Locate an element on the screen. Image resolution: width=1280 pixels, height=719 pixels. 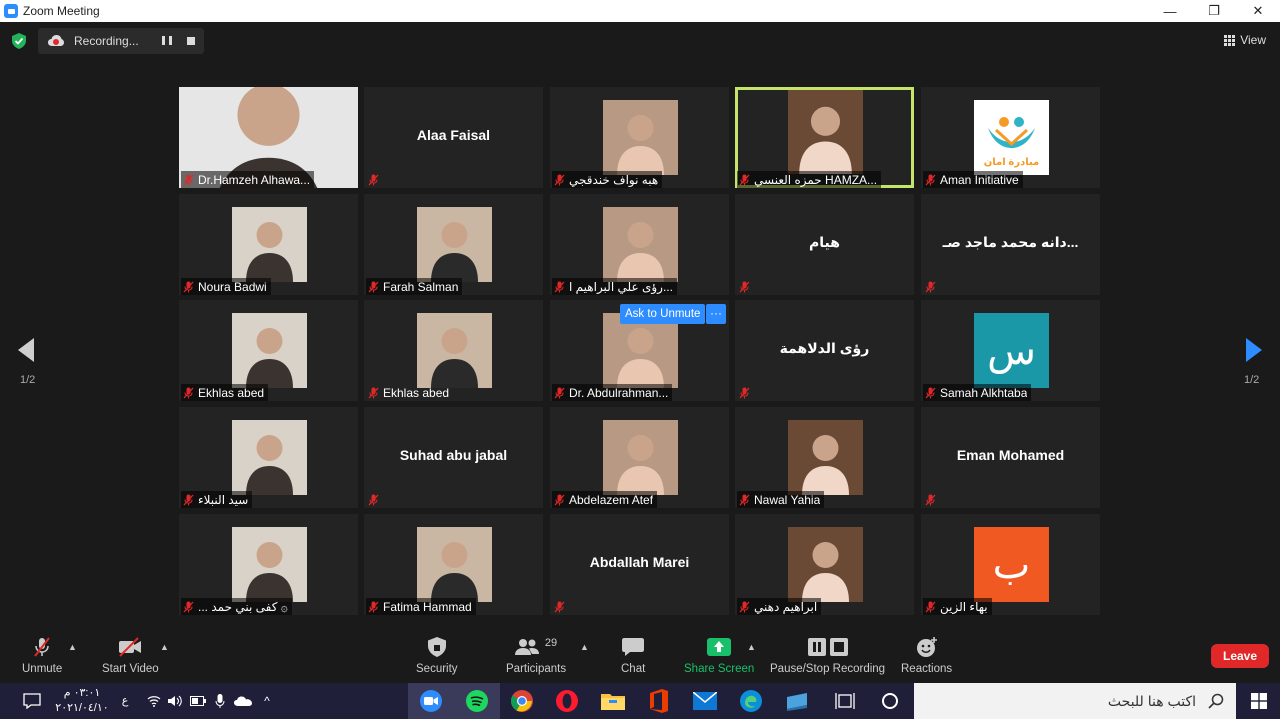
taskbar-app-store-icon is located at coordinates (797, 701).